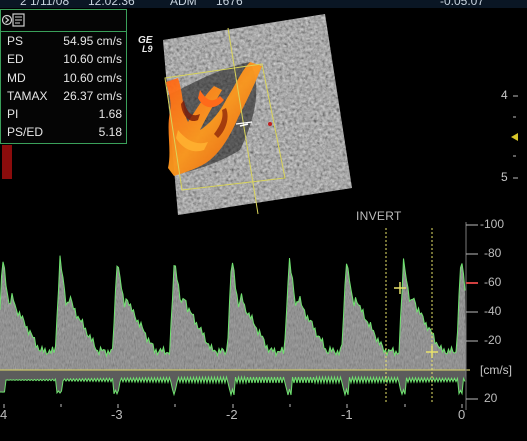 This screenshot has height=441, width=527. Describe the element at coordinates (471, 316) in the screenshot. I see `velocity-scale` at that location.